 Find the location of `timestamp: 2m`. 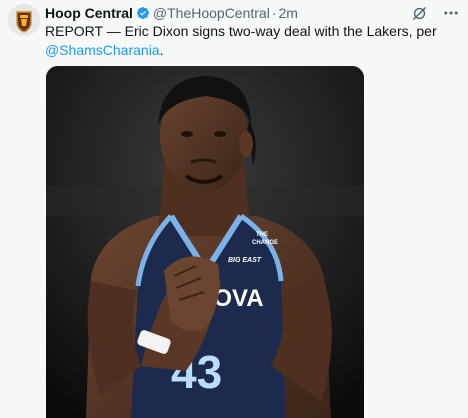

timestamp: 2m is located at coordinates (288, 13).